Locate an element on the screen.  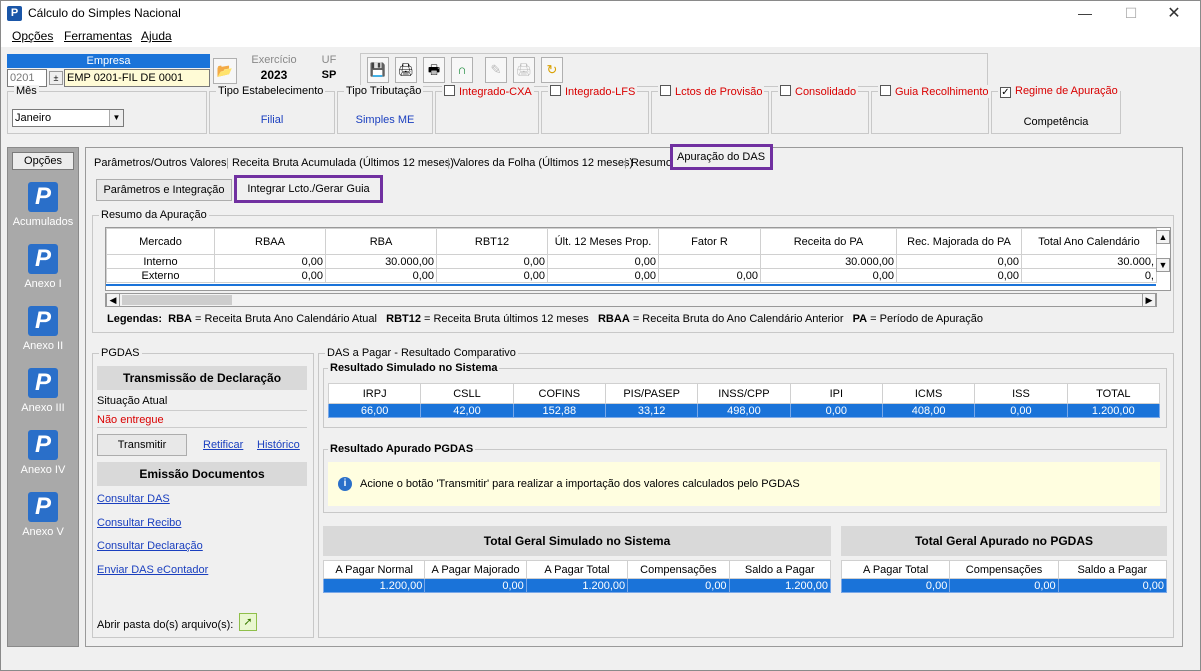
sidebar-item-anexo-ii: P Anexo II is located at coordinates (43, 329).